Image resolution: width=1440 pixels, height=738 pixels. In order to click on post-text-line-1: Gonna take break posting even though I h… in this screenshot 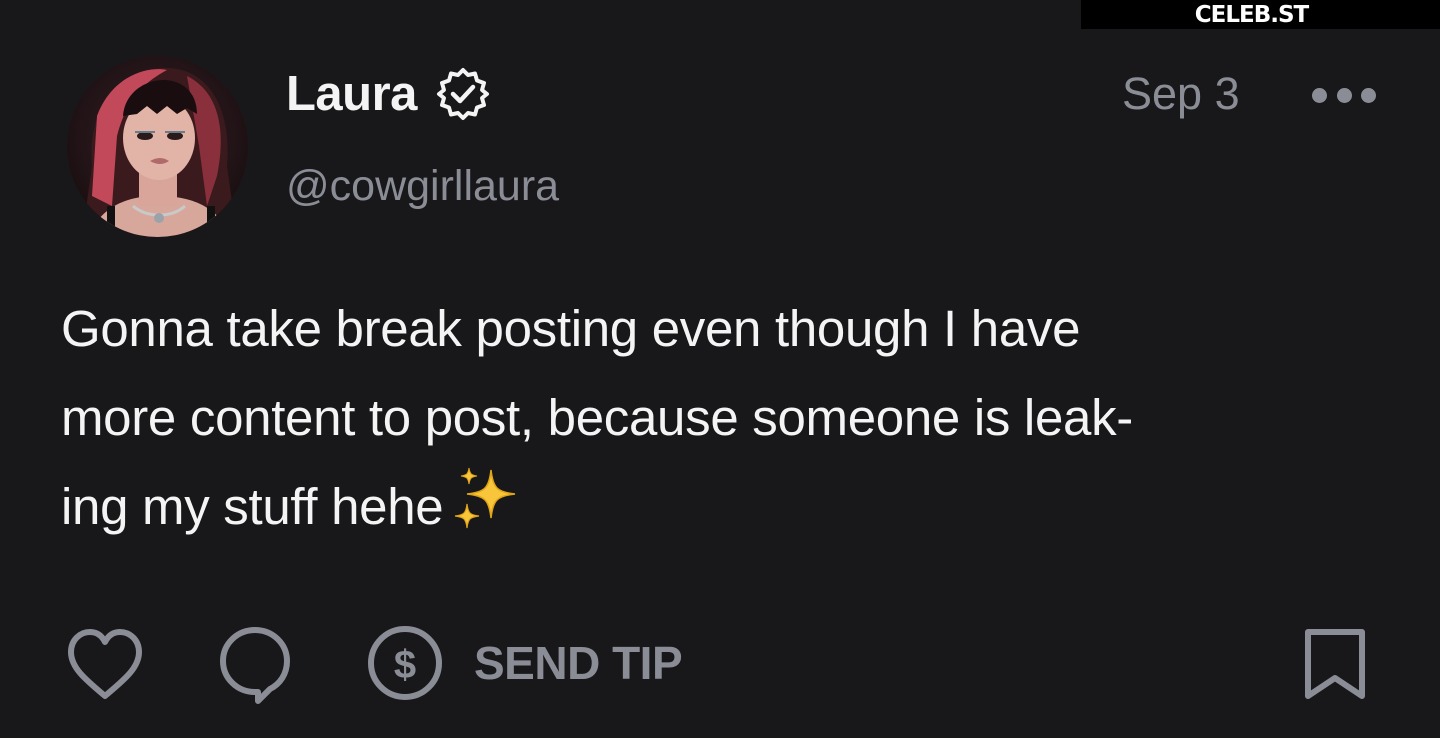, I will do `click(571, 328)`.